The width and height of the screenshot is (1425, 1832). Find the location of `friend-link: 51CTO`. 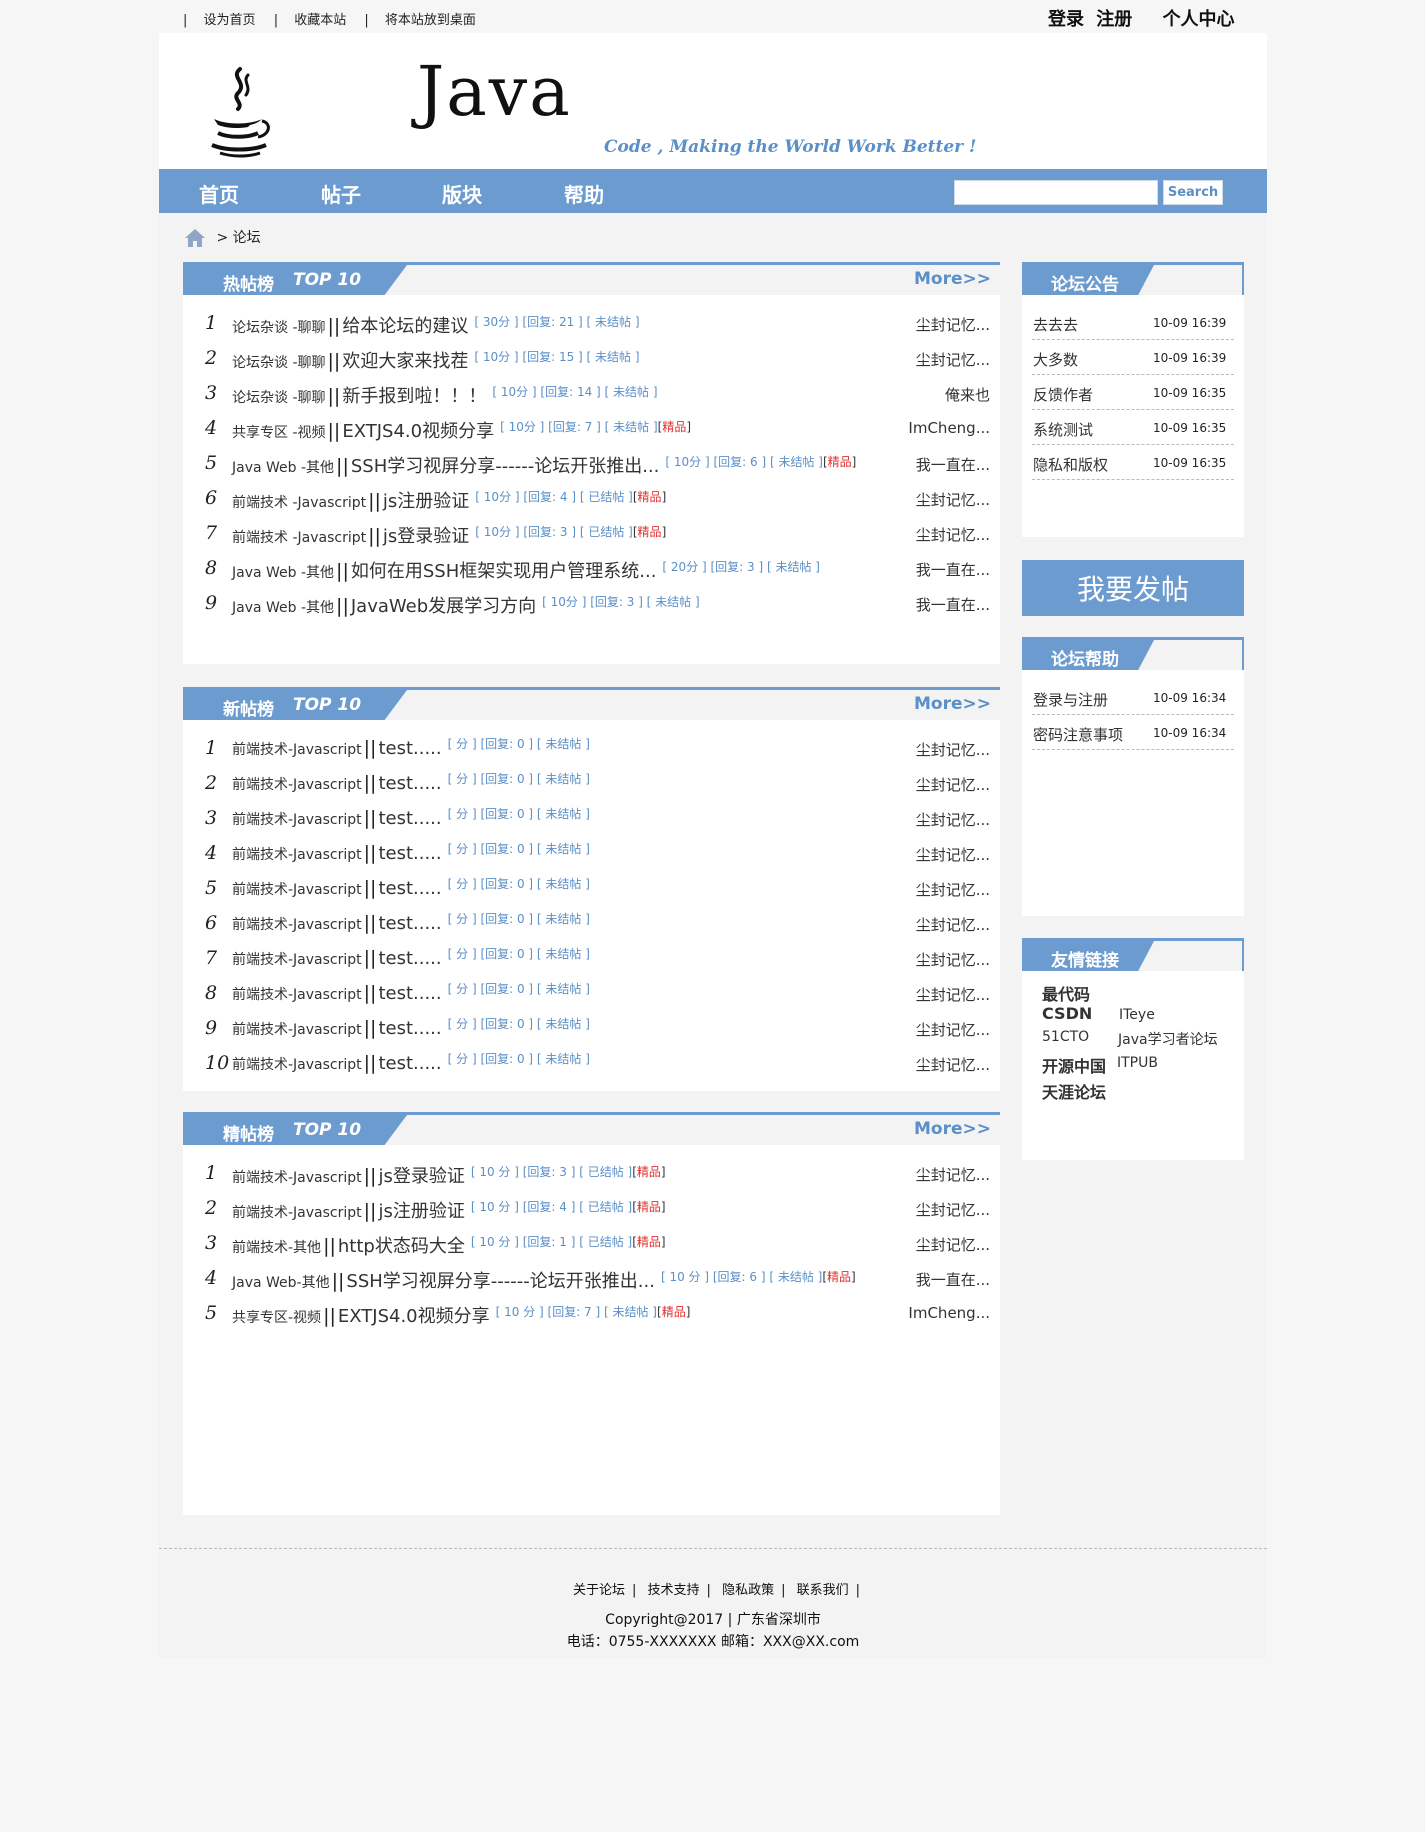

friend-link: 51CTO is located at coordinates (1065, 1037).